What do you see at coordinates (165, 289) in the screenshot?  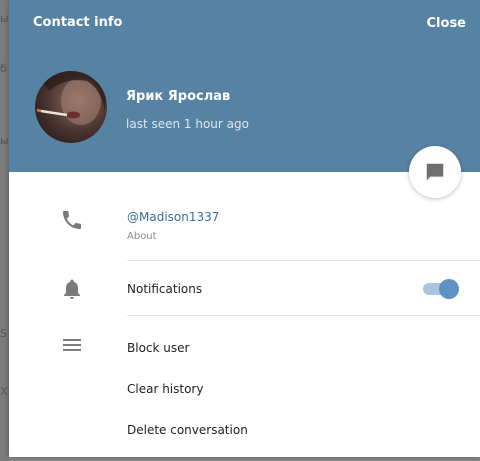 I see `notifications-label: Notifications` at bounding box center [165, 289].